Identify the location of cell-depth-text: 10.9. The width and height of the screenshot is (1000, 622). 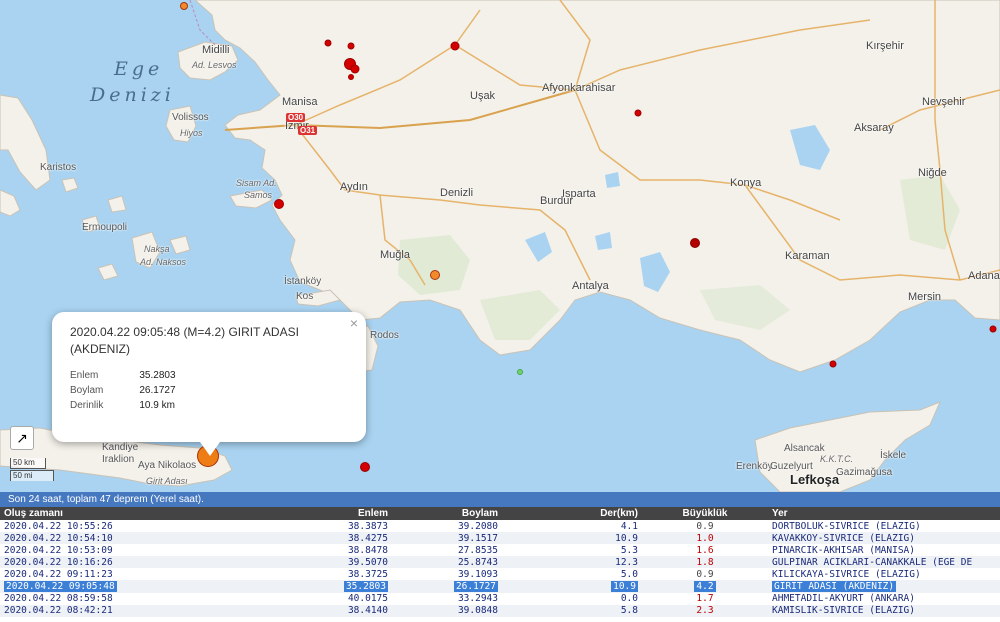
(624, 587).